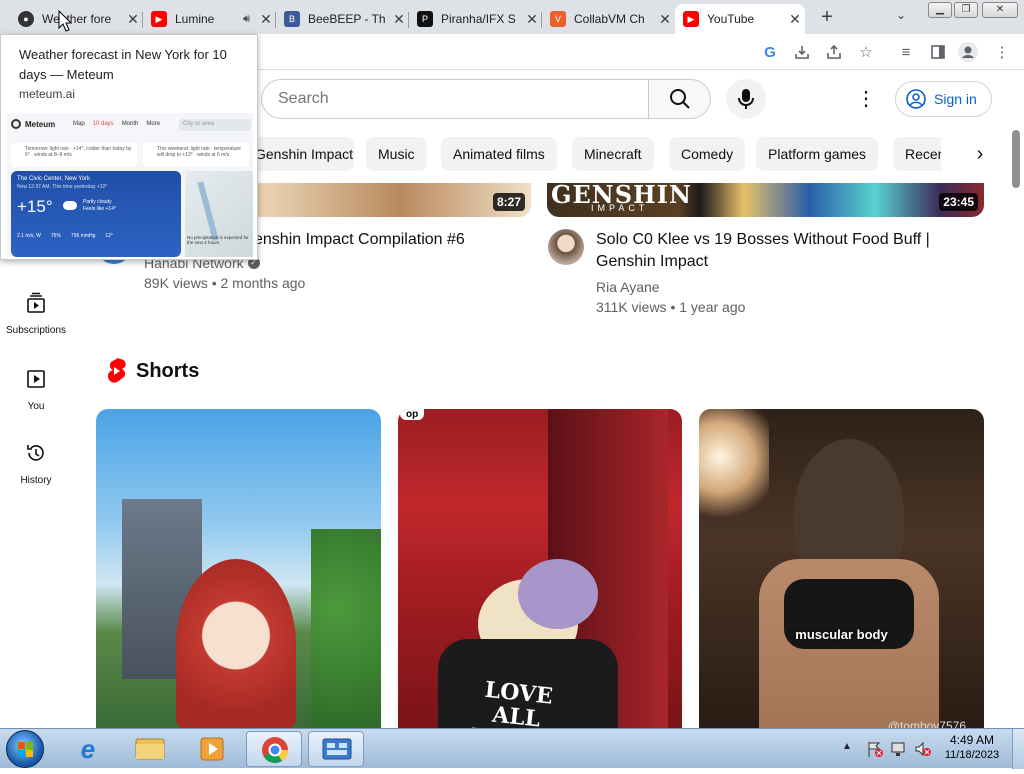  I want to click on search-input: Search, so click(455, 99).